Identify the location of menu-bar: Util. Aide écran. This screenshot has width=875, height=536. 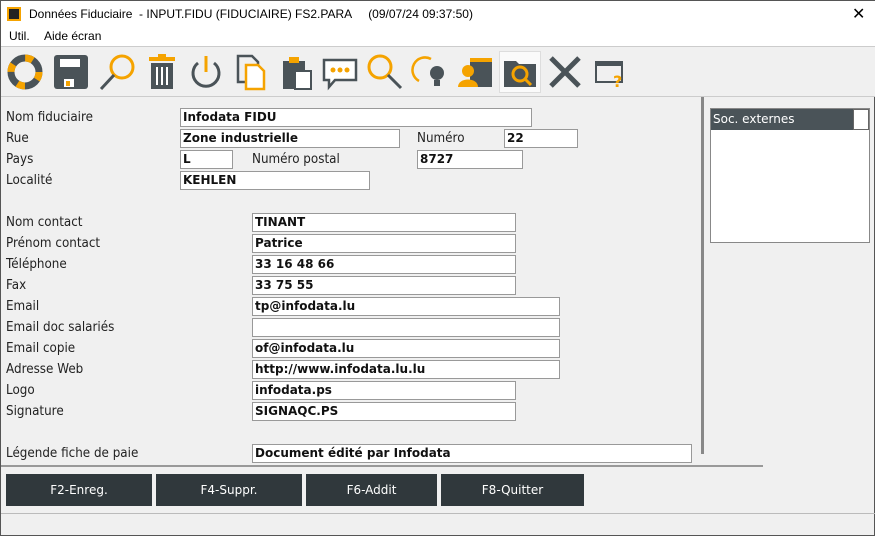
(438, 37).